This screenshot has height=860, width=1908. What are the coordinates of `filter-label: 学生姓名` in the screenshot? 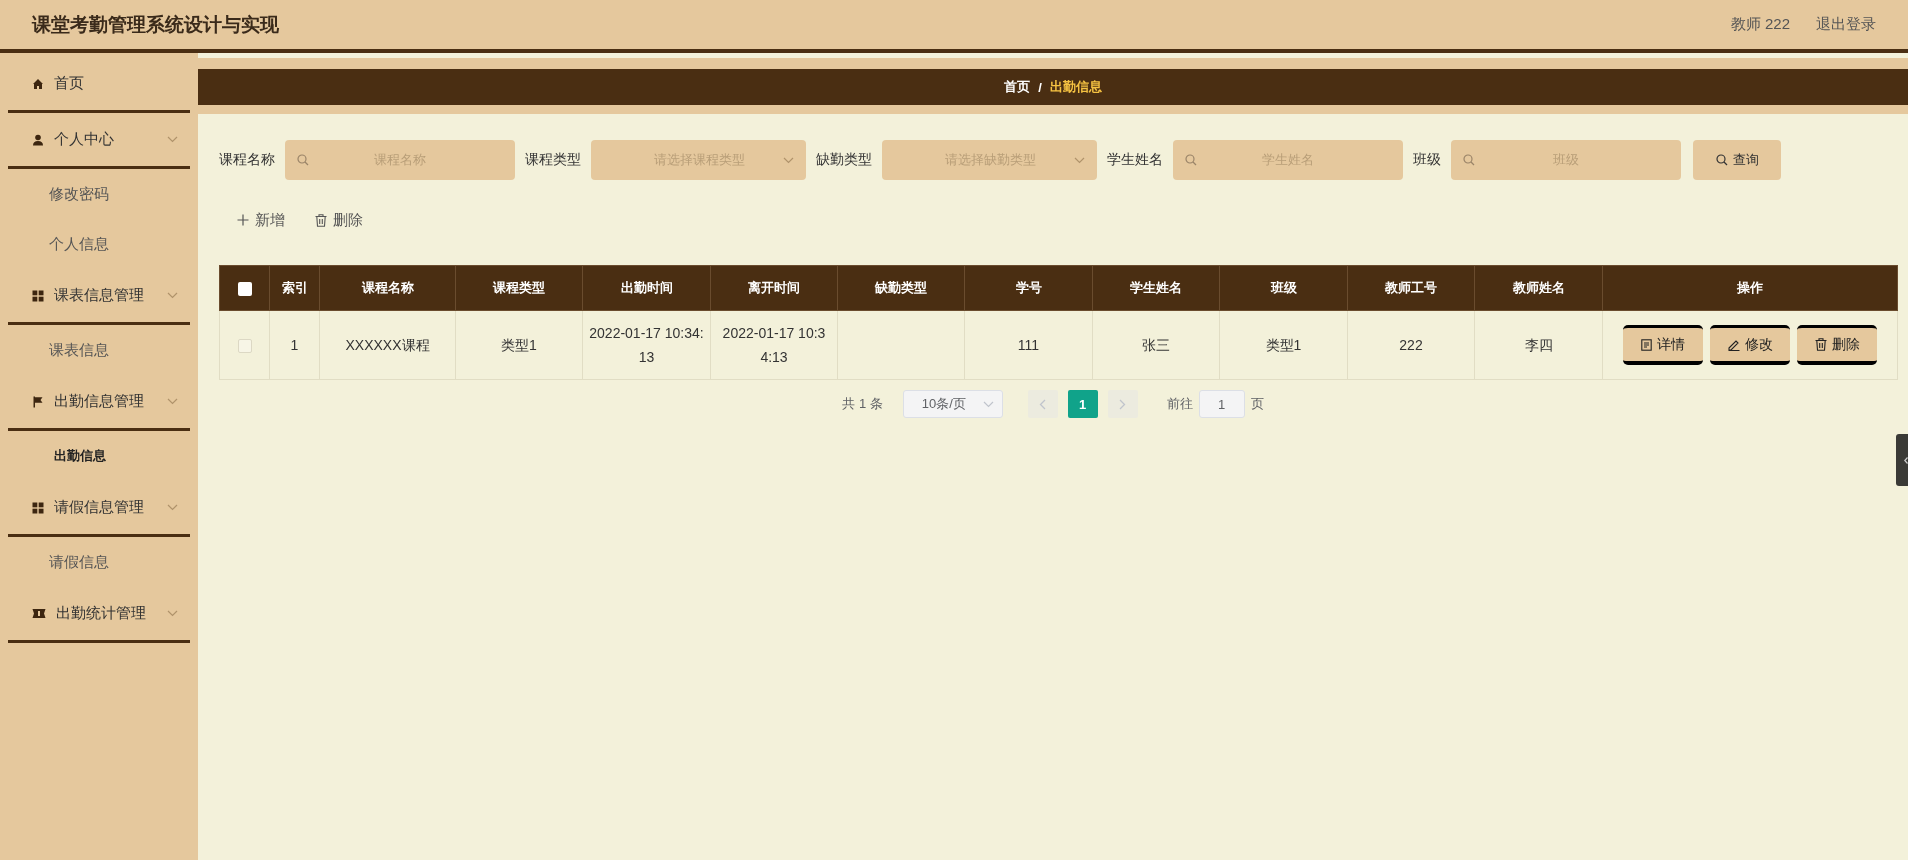 It's located at (1135, 160).